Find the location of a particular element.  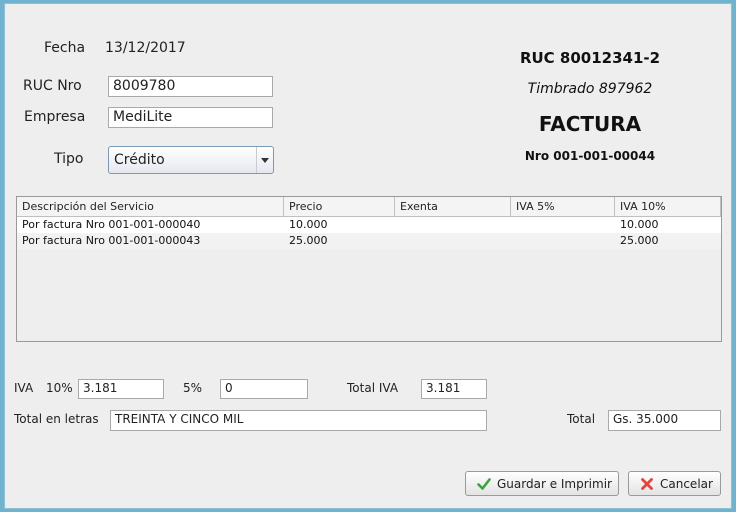

cell-precio: 25.000 is located at coordinates (308, 240).